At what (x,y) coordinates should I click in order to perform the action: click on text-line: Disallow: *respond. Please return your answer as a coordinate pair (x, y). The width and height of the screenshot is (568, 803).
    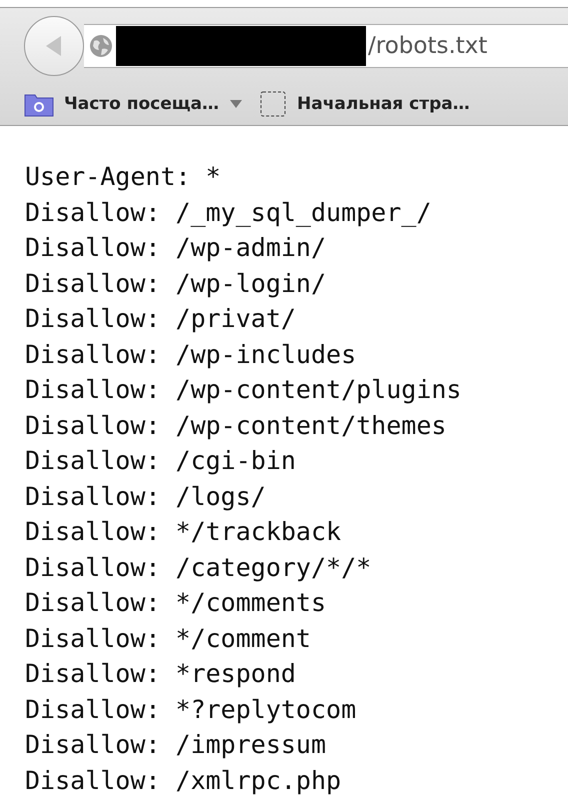
    Looking at the image, I should click on (161, 674).